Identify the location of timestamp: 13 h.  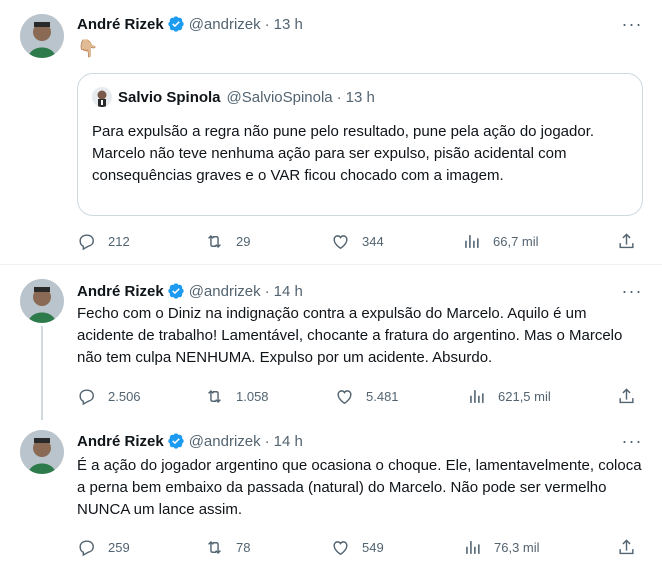
(288, 24).